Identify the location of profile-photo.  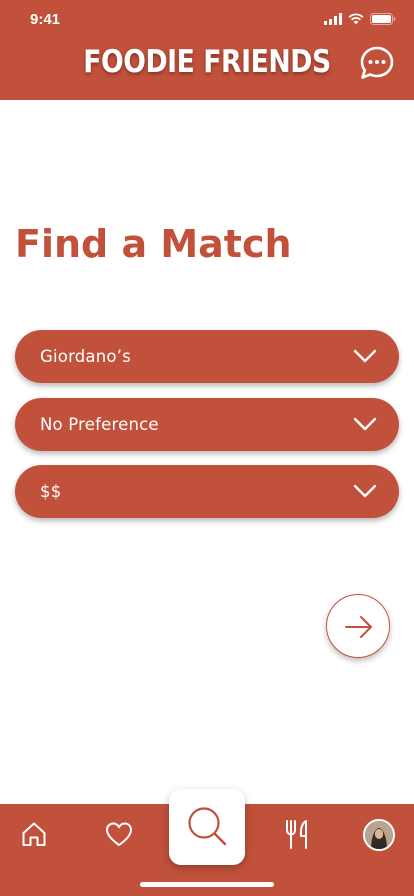
(379, 835).